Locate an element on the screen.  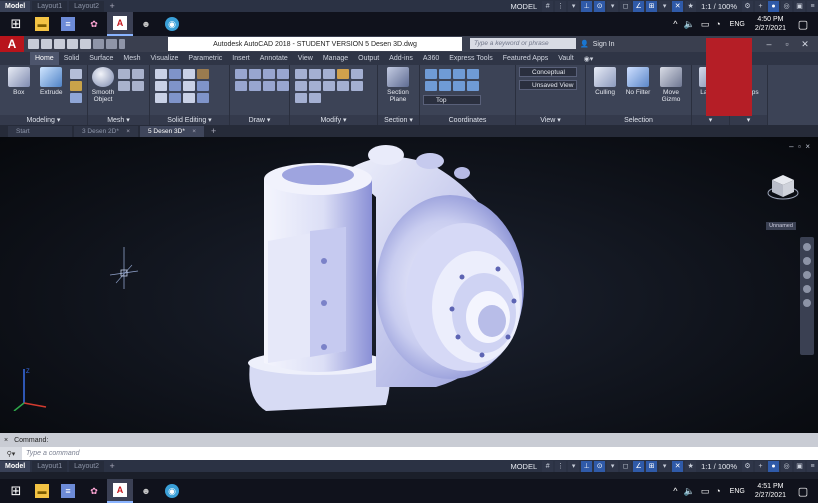
ucs-x-icon is located at coordinates (445, 74).